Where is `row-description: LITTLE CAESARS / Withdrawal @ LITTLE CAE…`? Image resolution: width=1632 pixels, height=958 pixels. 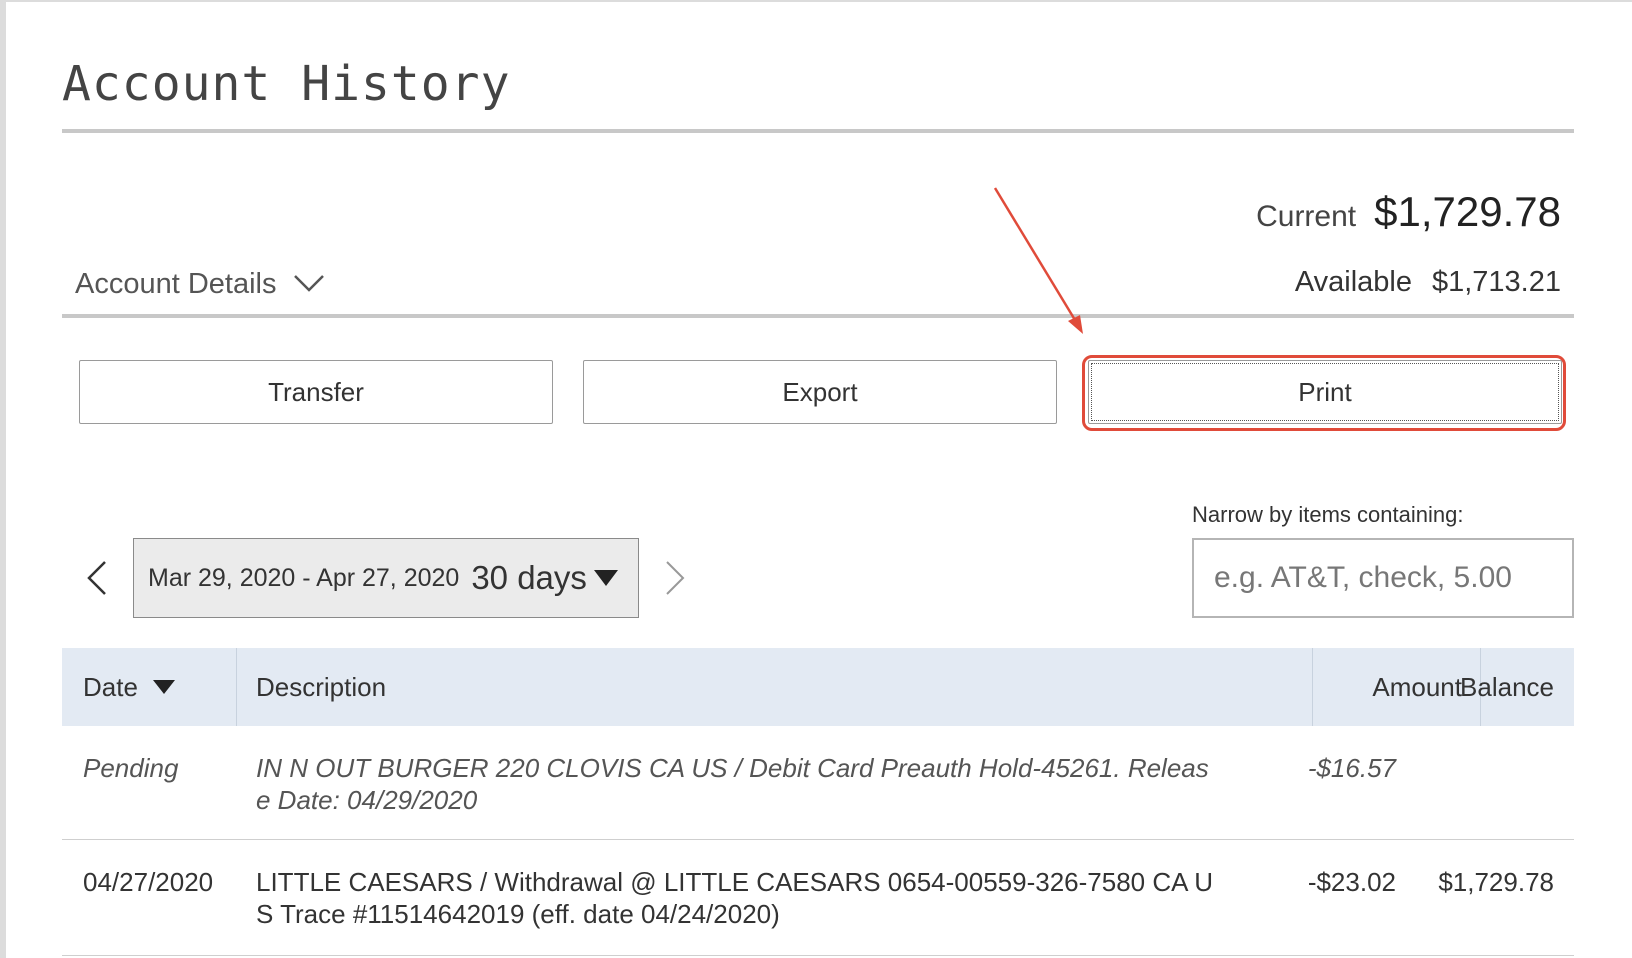
row-description: LITTLE CAESARS / Withdrawal @ LITTLE CAE… is located at coordinates (735, 898).